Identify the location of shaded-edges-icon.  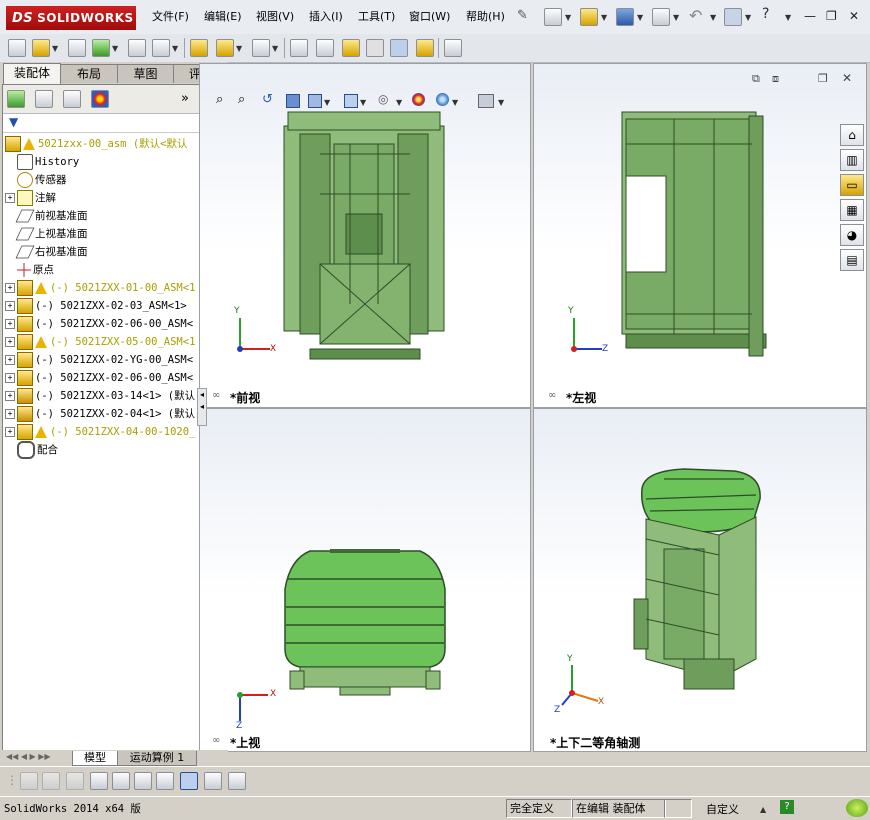
(29, 781).